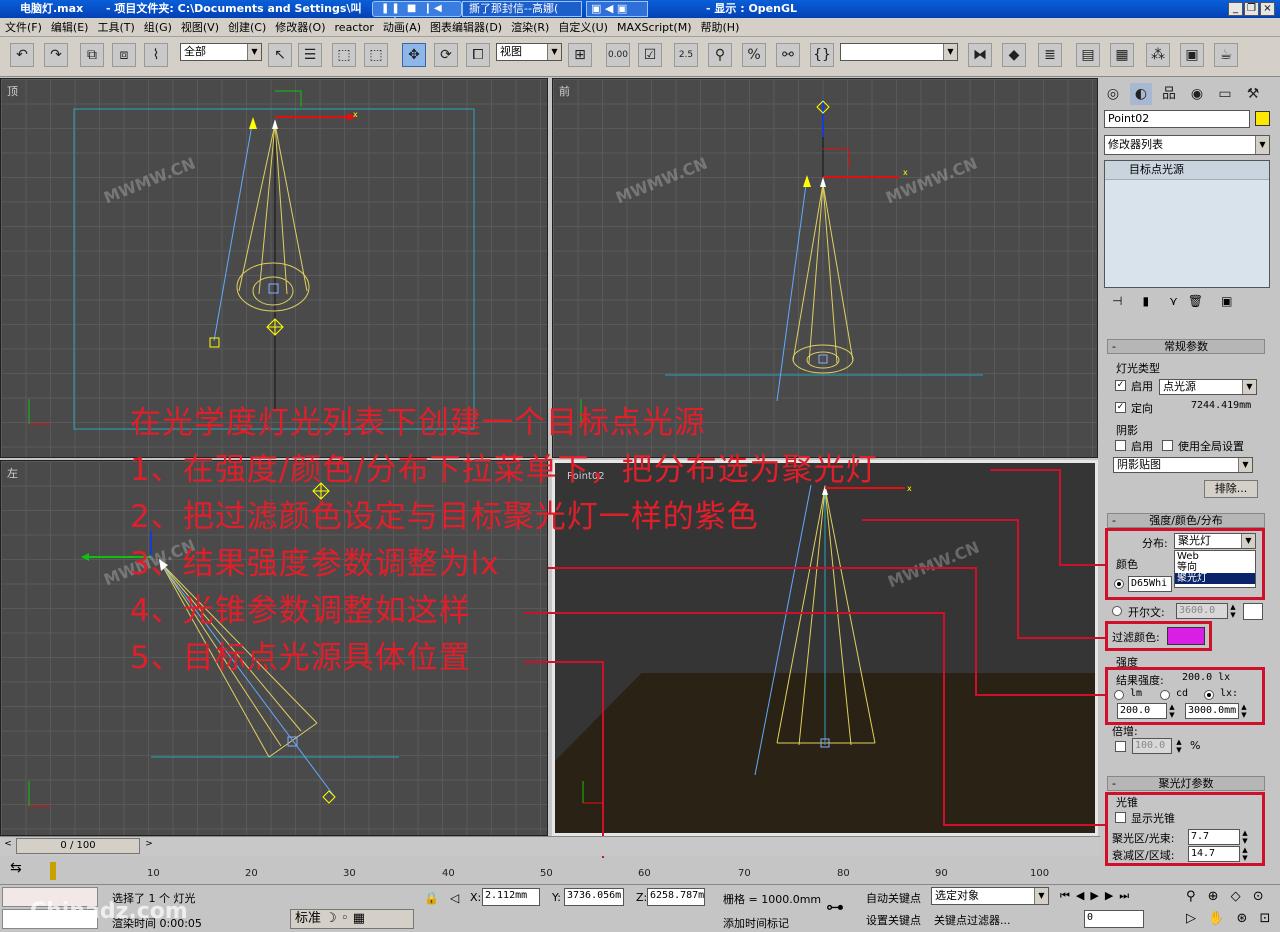 Image resolution: width=1280 pixels, height=932 pixels. I want to click on configure-sets-icon: ▣, so click(1226, 301).